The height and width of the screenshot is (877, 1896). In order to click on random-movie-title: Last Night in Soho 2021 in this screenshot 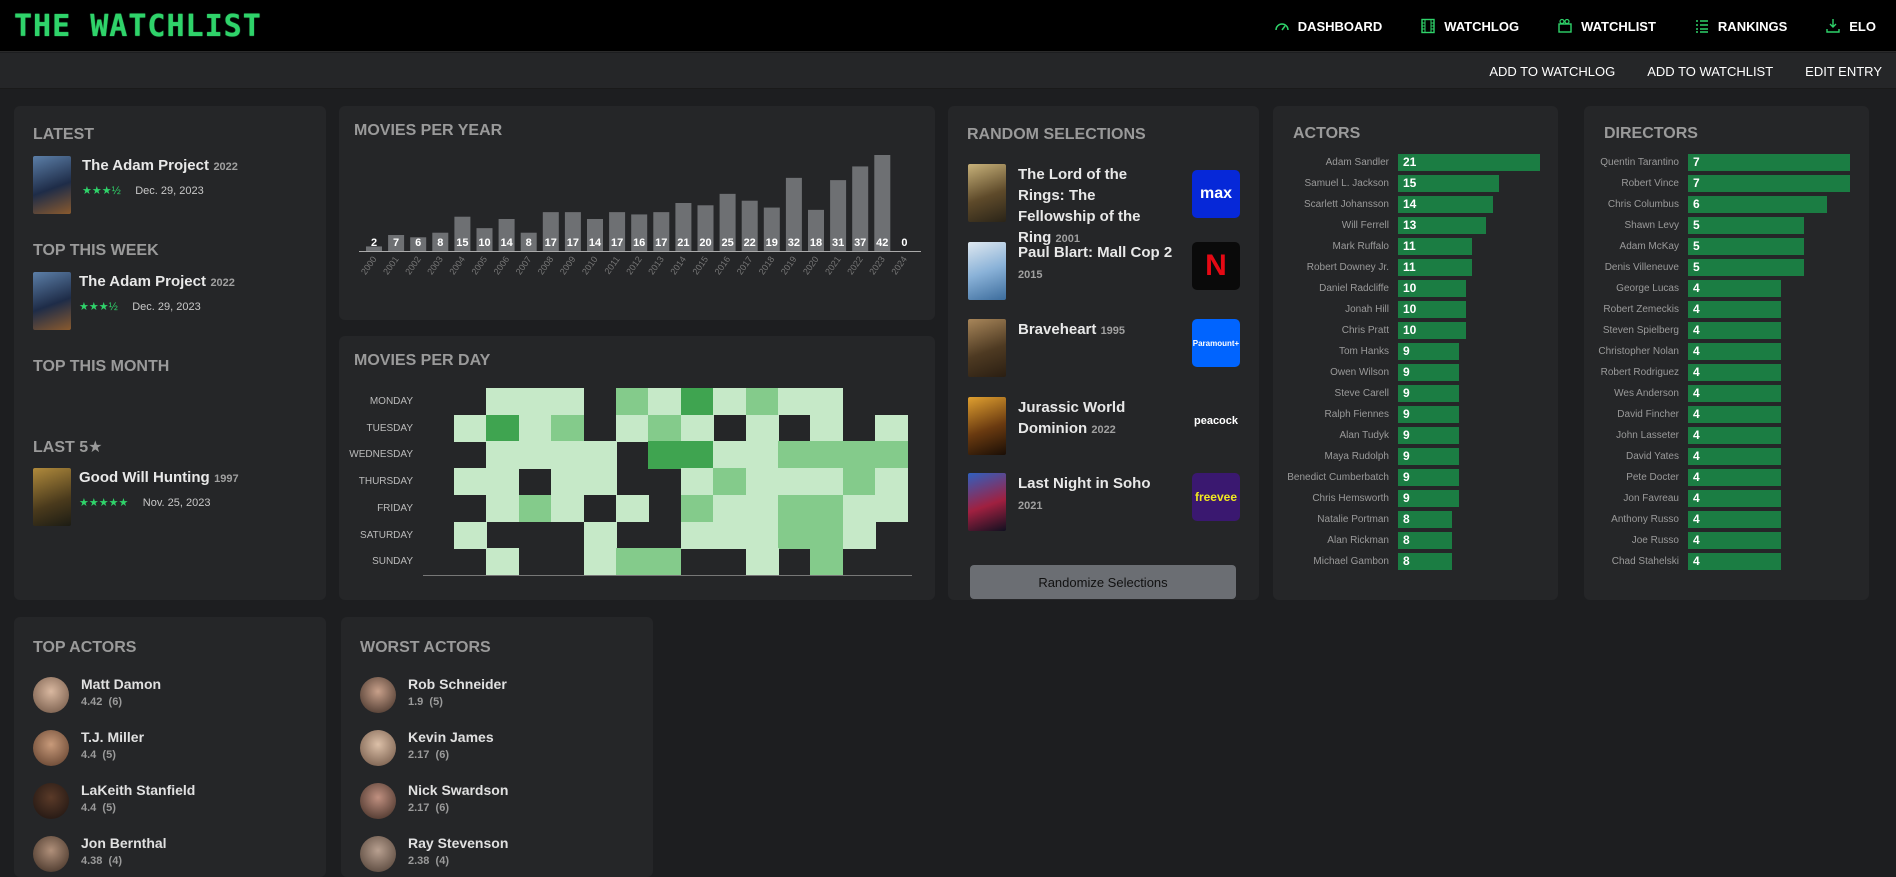, I will do `click(1095, 495)`.